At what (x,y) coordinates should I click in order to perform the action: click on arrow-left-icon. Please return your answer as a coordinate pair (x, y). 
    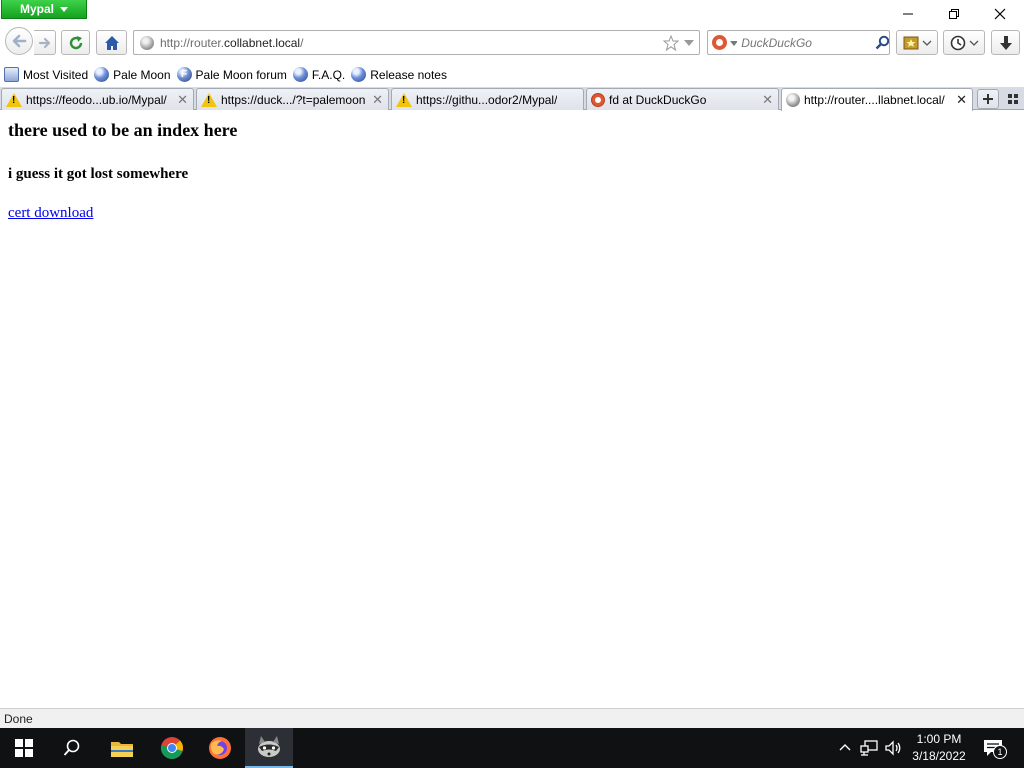
    Looking at the image, I should click on (19, 41).